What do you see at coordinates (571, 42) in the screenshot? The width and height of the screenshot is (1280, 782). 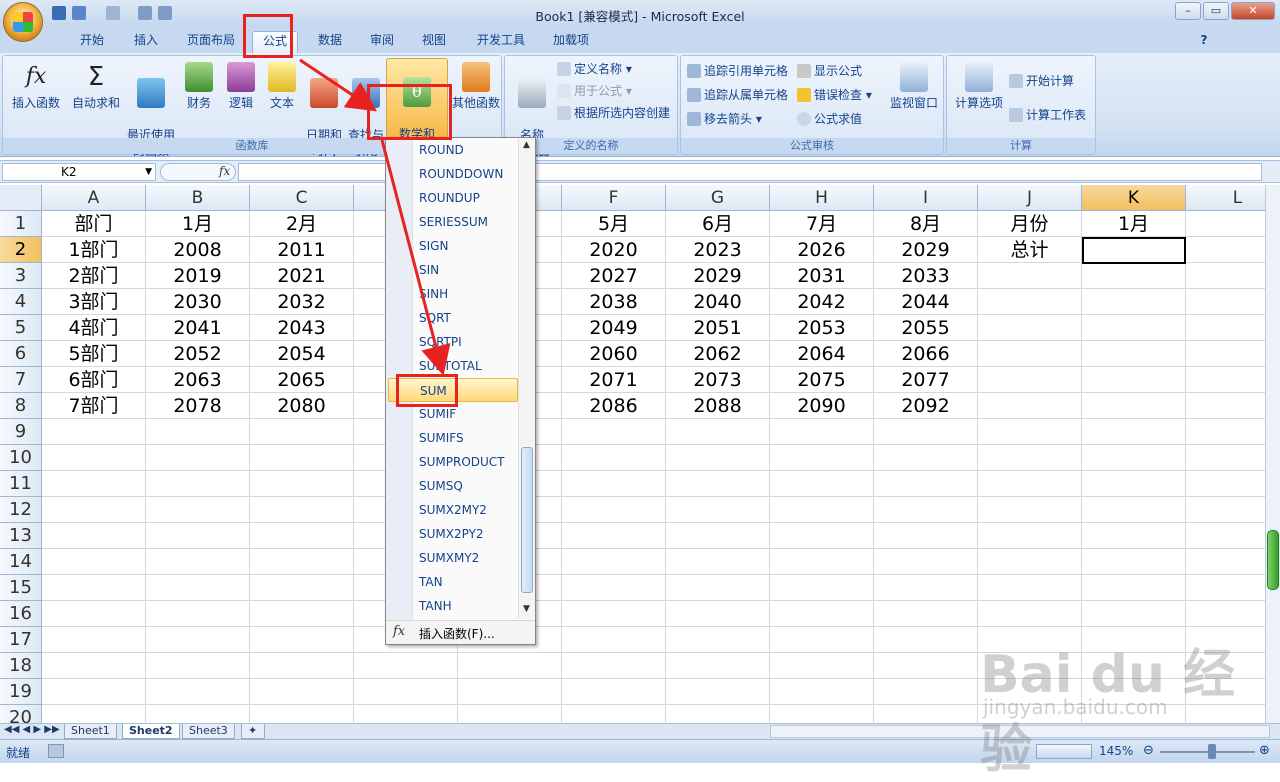 I see `tab-addins: 加载项` at bounding box center [571, 42].